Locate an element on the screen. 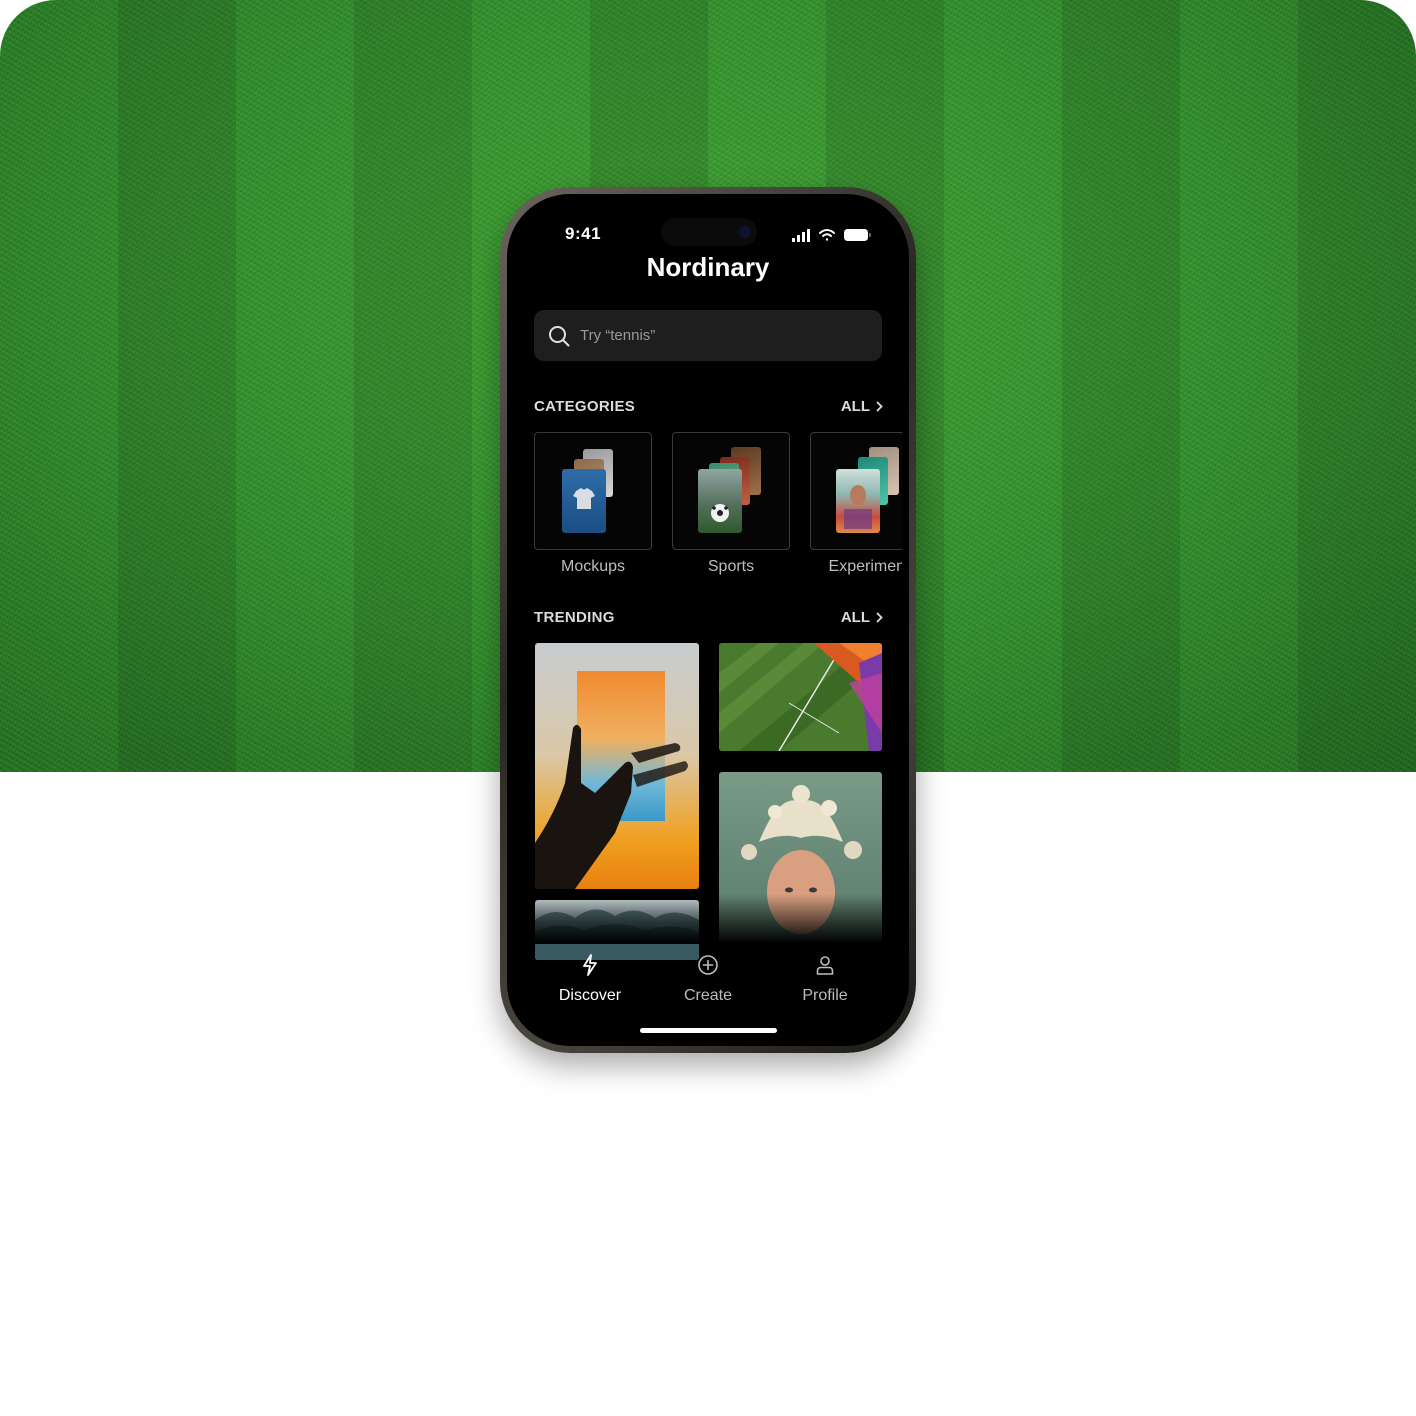 This screenshot has height=1416, width=1416. person-icon is located at coordinates (825, 965).